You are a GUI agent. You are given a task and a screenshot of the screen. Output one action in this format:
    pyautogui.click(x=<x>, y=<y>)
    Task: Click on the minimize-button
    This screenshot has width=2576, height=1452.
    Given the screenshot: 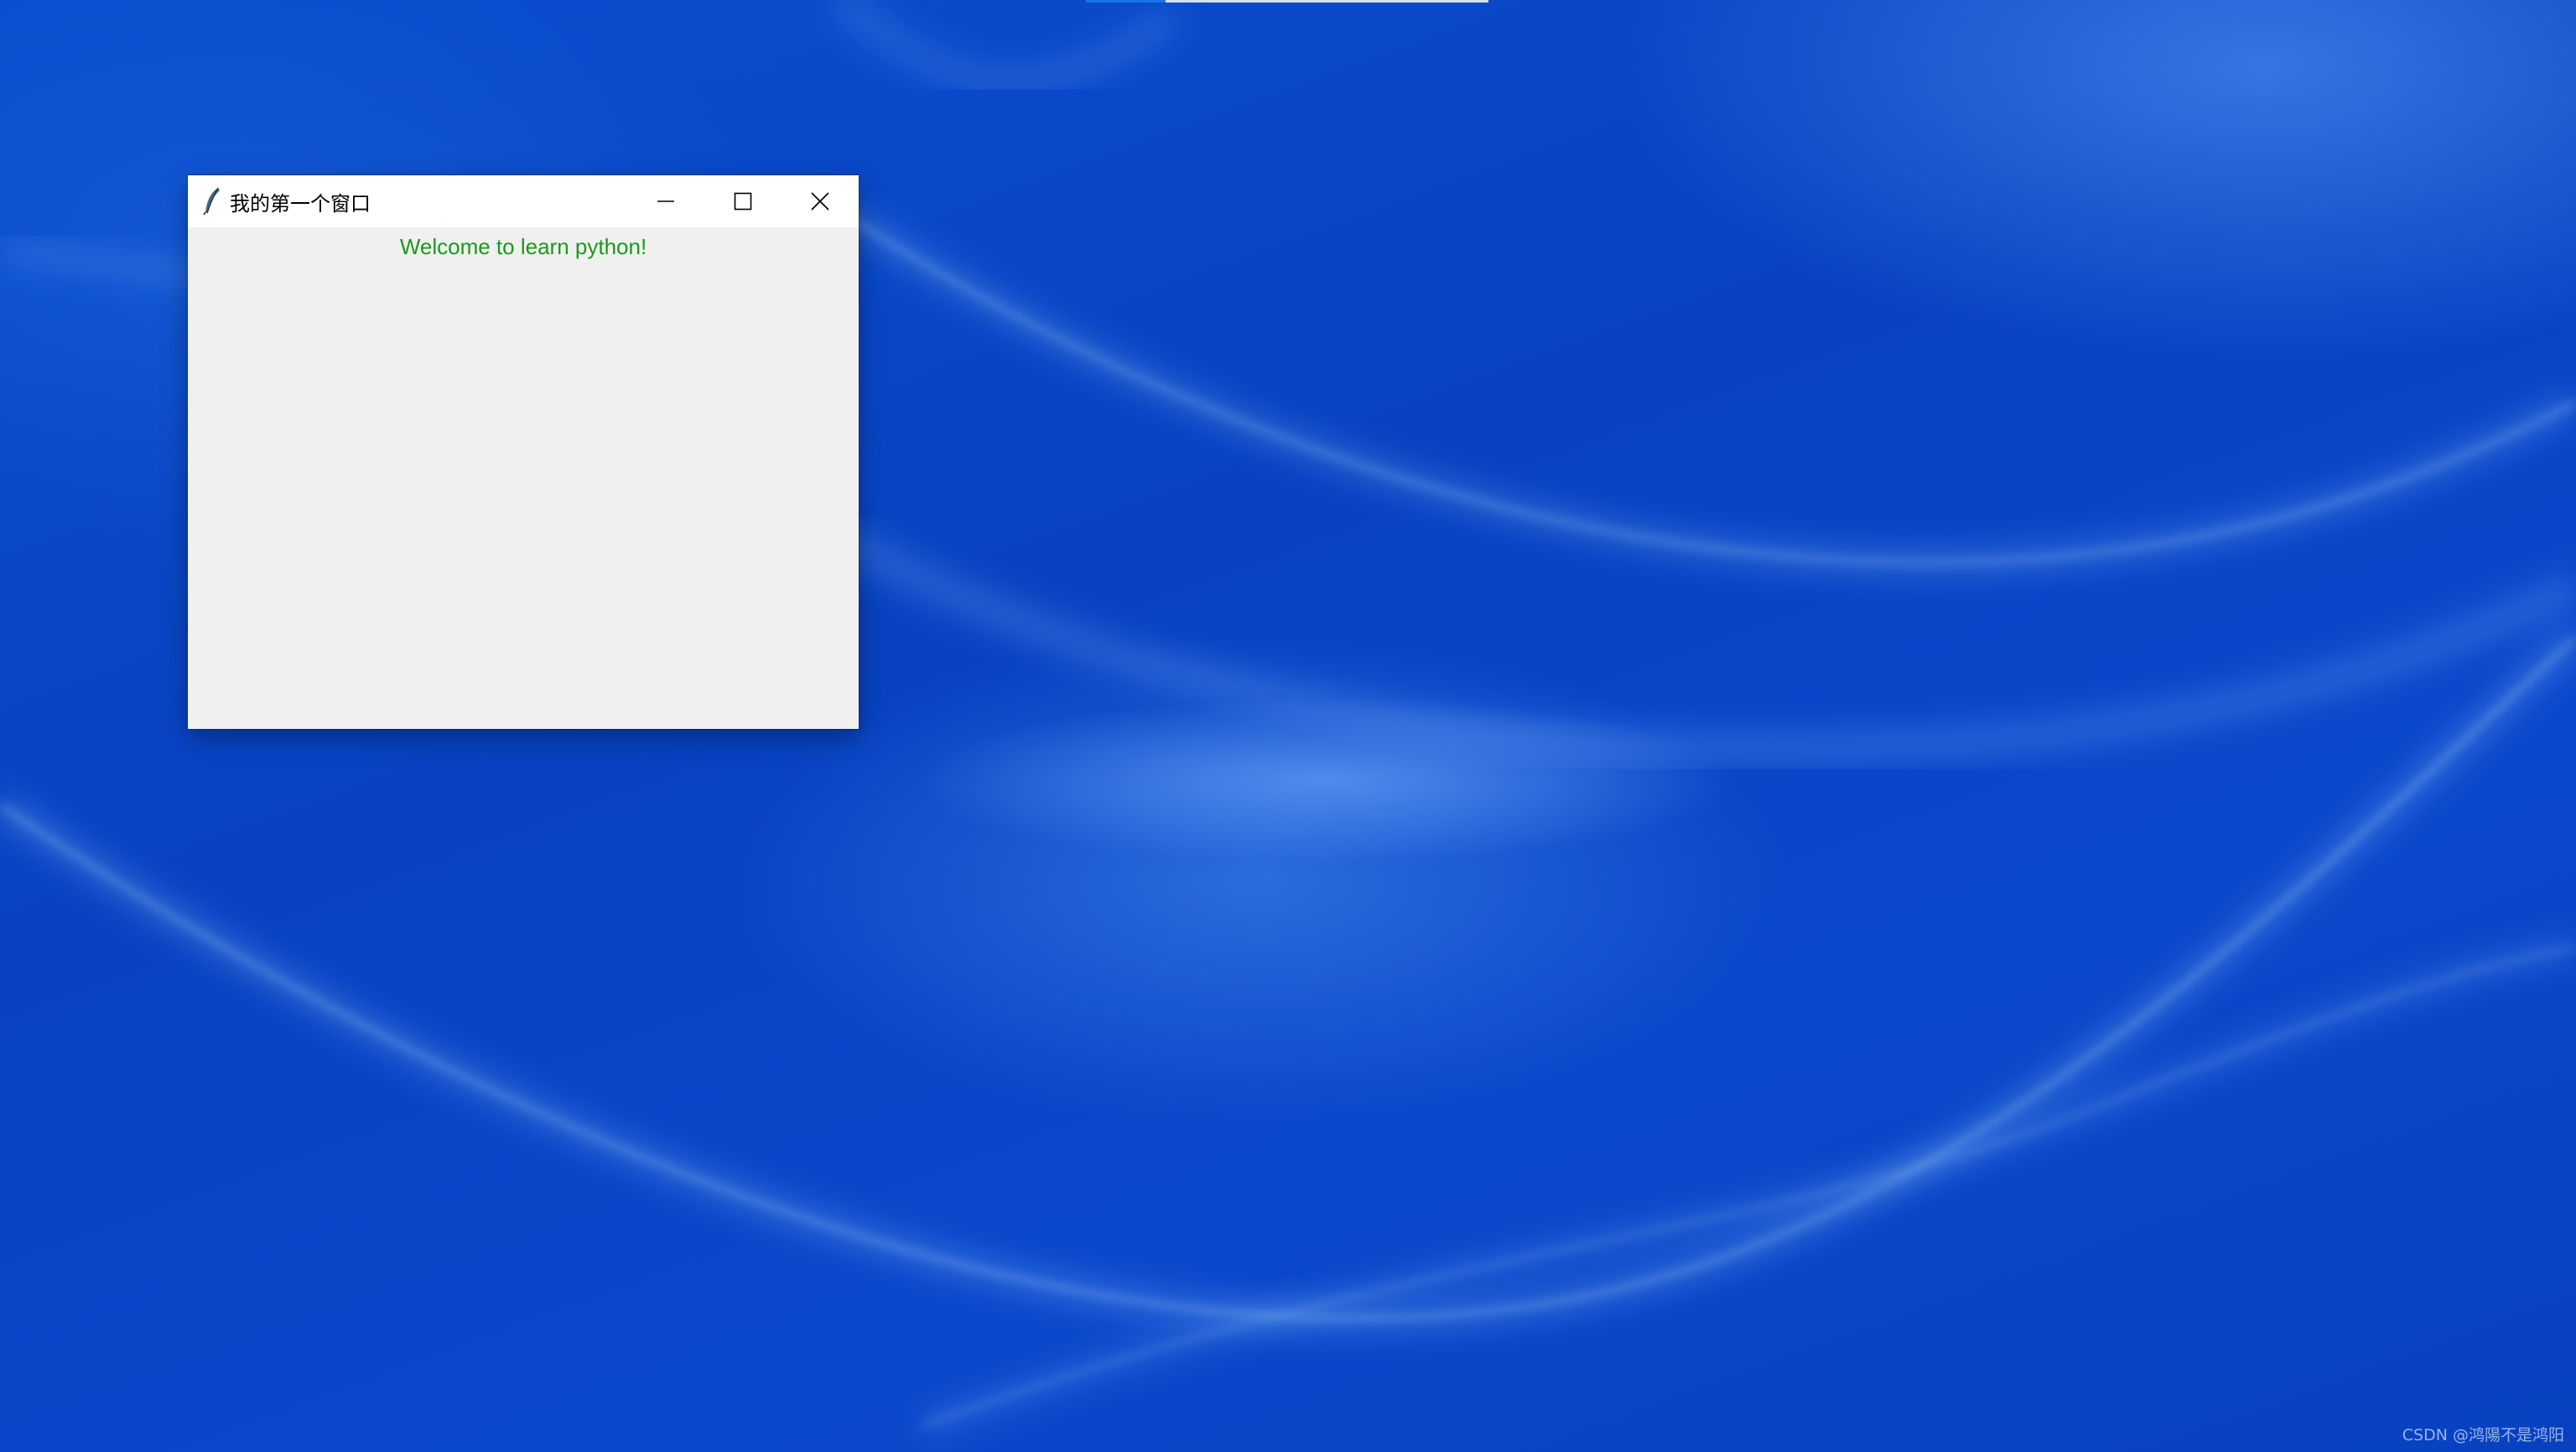 What is the action you would take?
    pyautogui.click(x=665, y=201)
    